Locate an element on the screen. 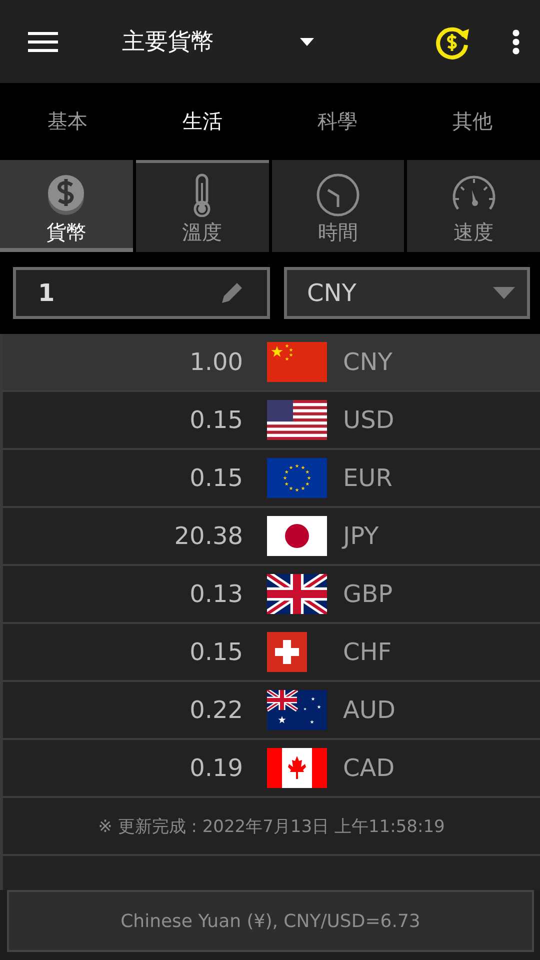  category-tab: 其他 is located at coordinates (472, 121).